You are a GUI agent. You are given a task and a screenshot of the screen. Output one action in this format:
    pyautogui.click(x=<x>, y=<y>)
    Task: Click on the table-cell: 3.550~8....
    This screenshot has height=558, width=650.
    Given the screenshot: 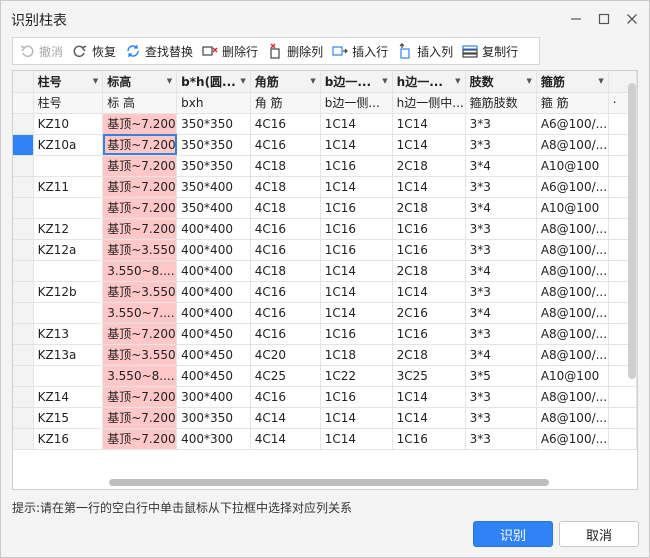 What is the action you would take?
    pyautogui.click(x=140, y=271)
    